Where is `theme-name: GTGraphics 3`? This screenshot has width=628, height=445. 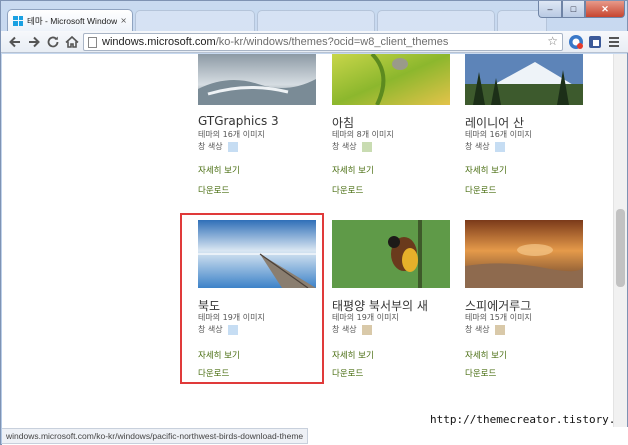 theme-name: GTGraphics 3 is located at coordinates (238, 121).